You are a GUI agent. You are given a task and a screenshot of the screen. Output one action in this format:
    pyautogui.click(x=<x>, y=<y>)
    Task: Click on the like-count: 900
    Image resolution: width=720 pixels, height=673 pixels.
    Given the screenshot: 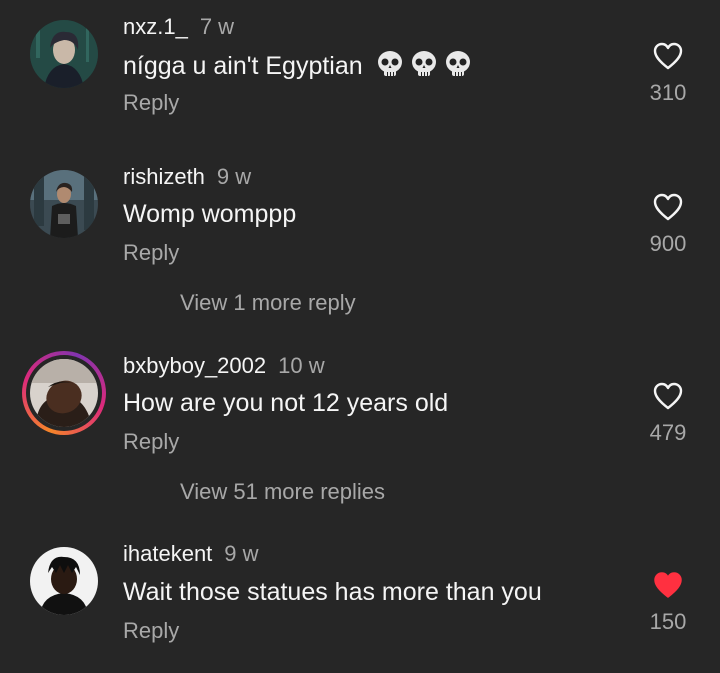 What is the action you would take?
    pyautogui.click(x=668, y=243)
    